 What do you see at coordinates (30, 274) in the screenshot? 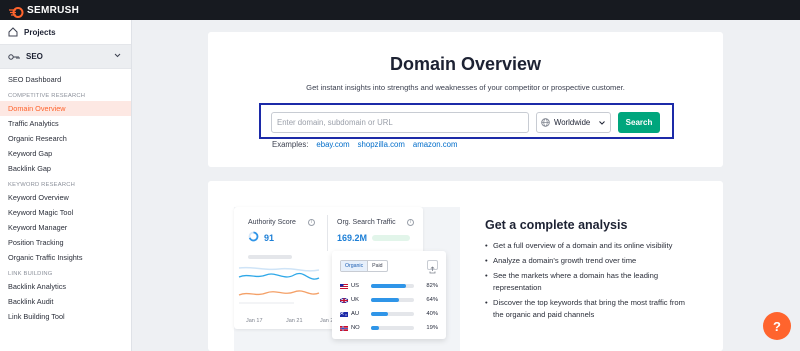
I see `sidebar-section-link-building: LINK BUILDING` at bounding box center [30, 274].